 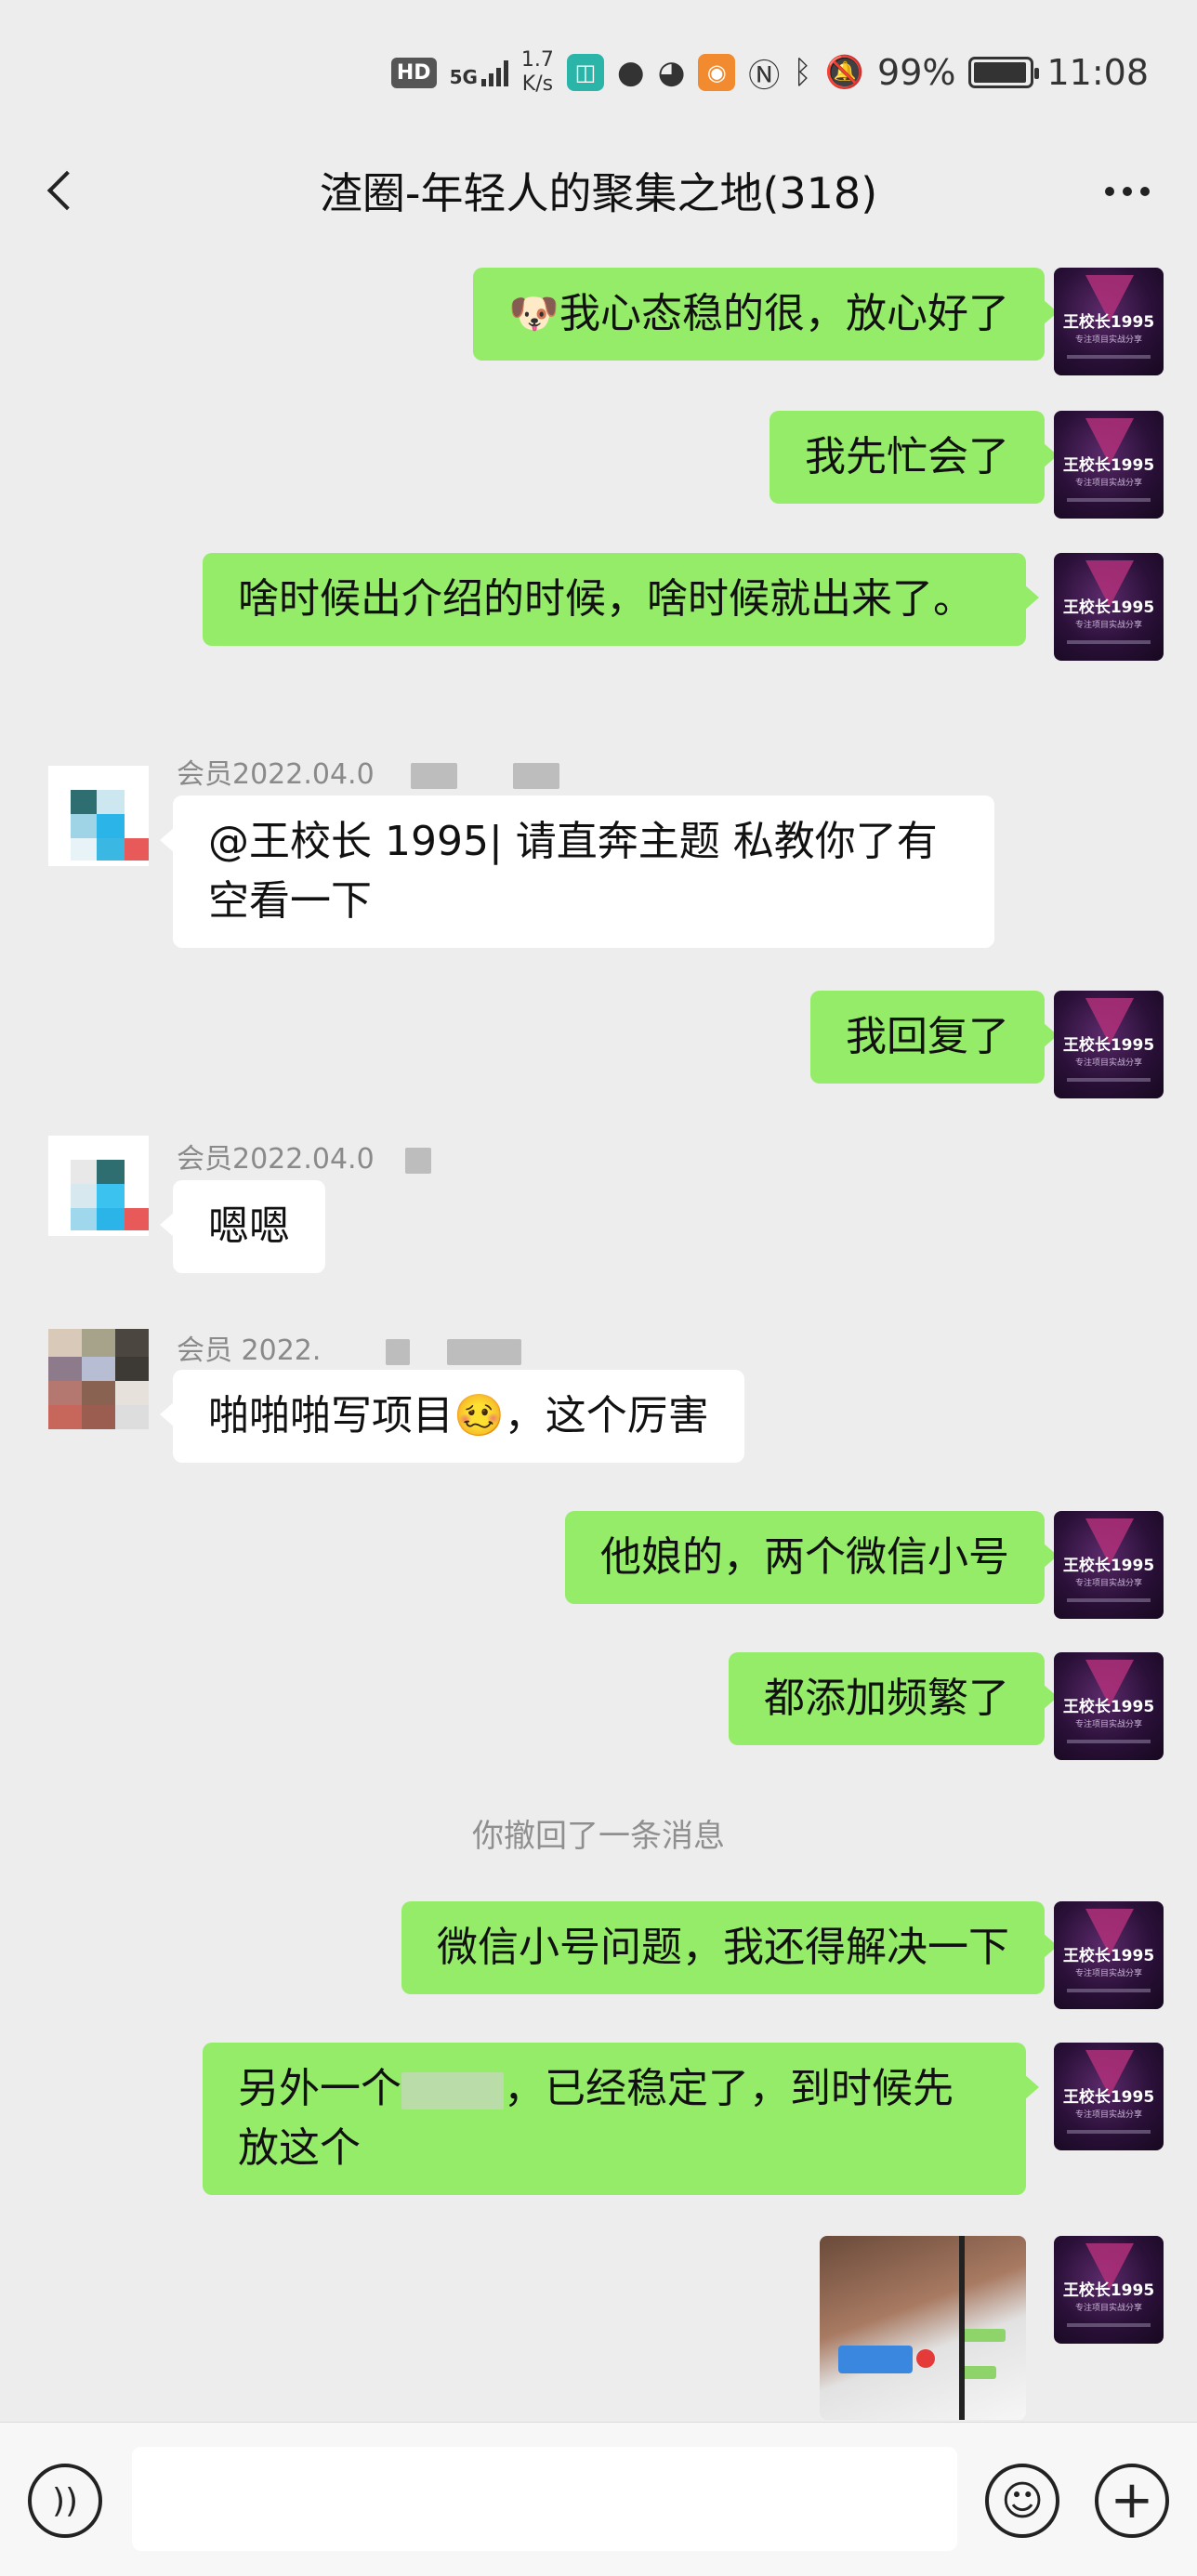 I want to click on message-text: 我回复了, so click(x=927, y=1036).